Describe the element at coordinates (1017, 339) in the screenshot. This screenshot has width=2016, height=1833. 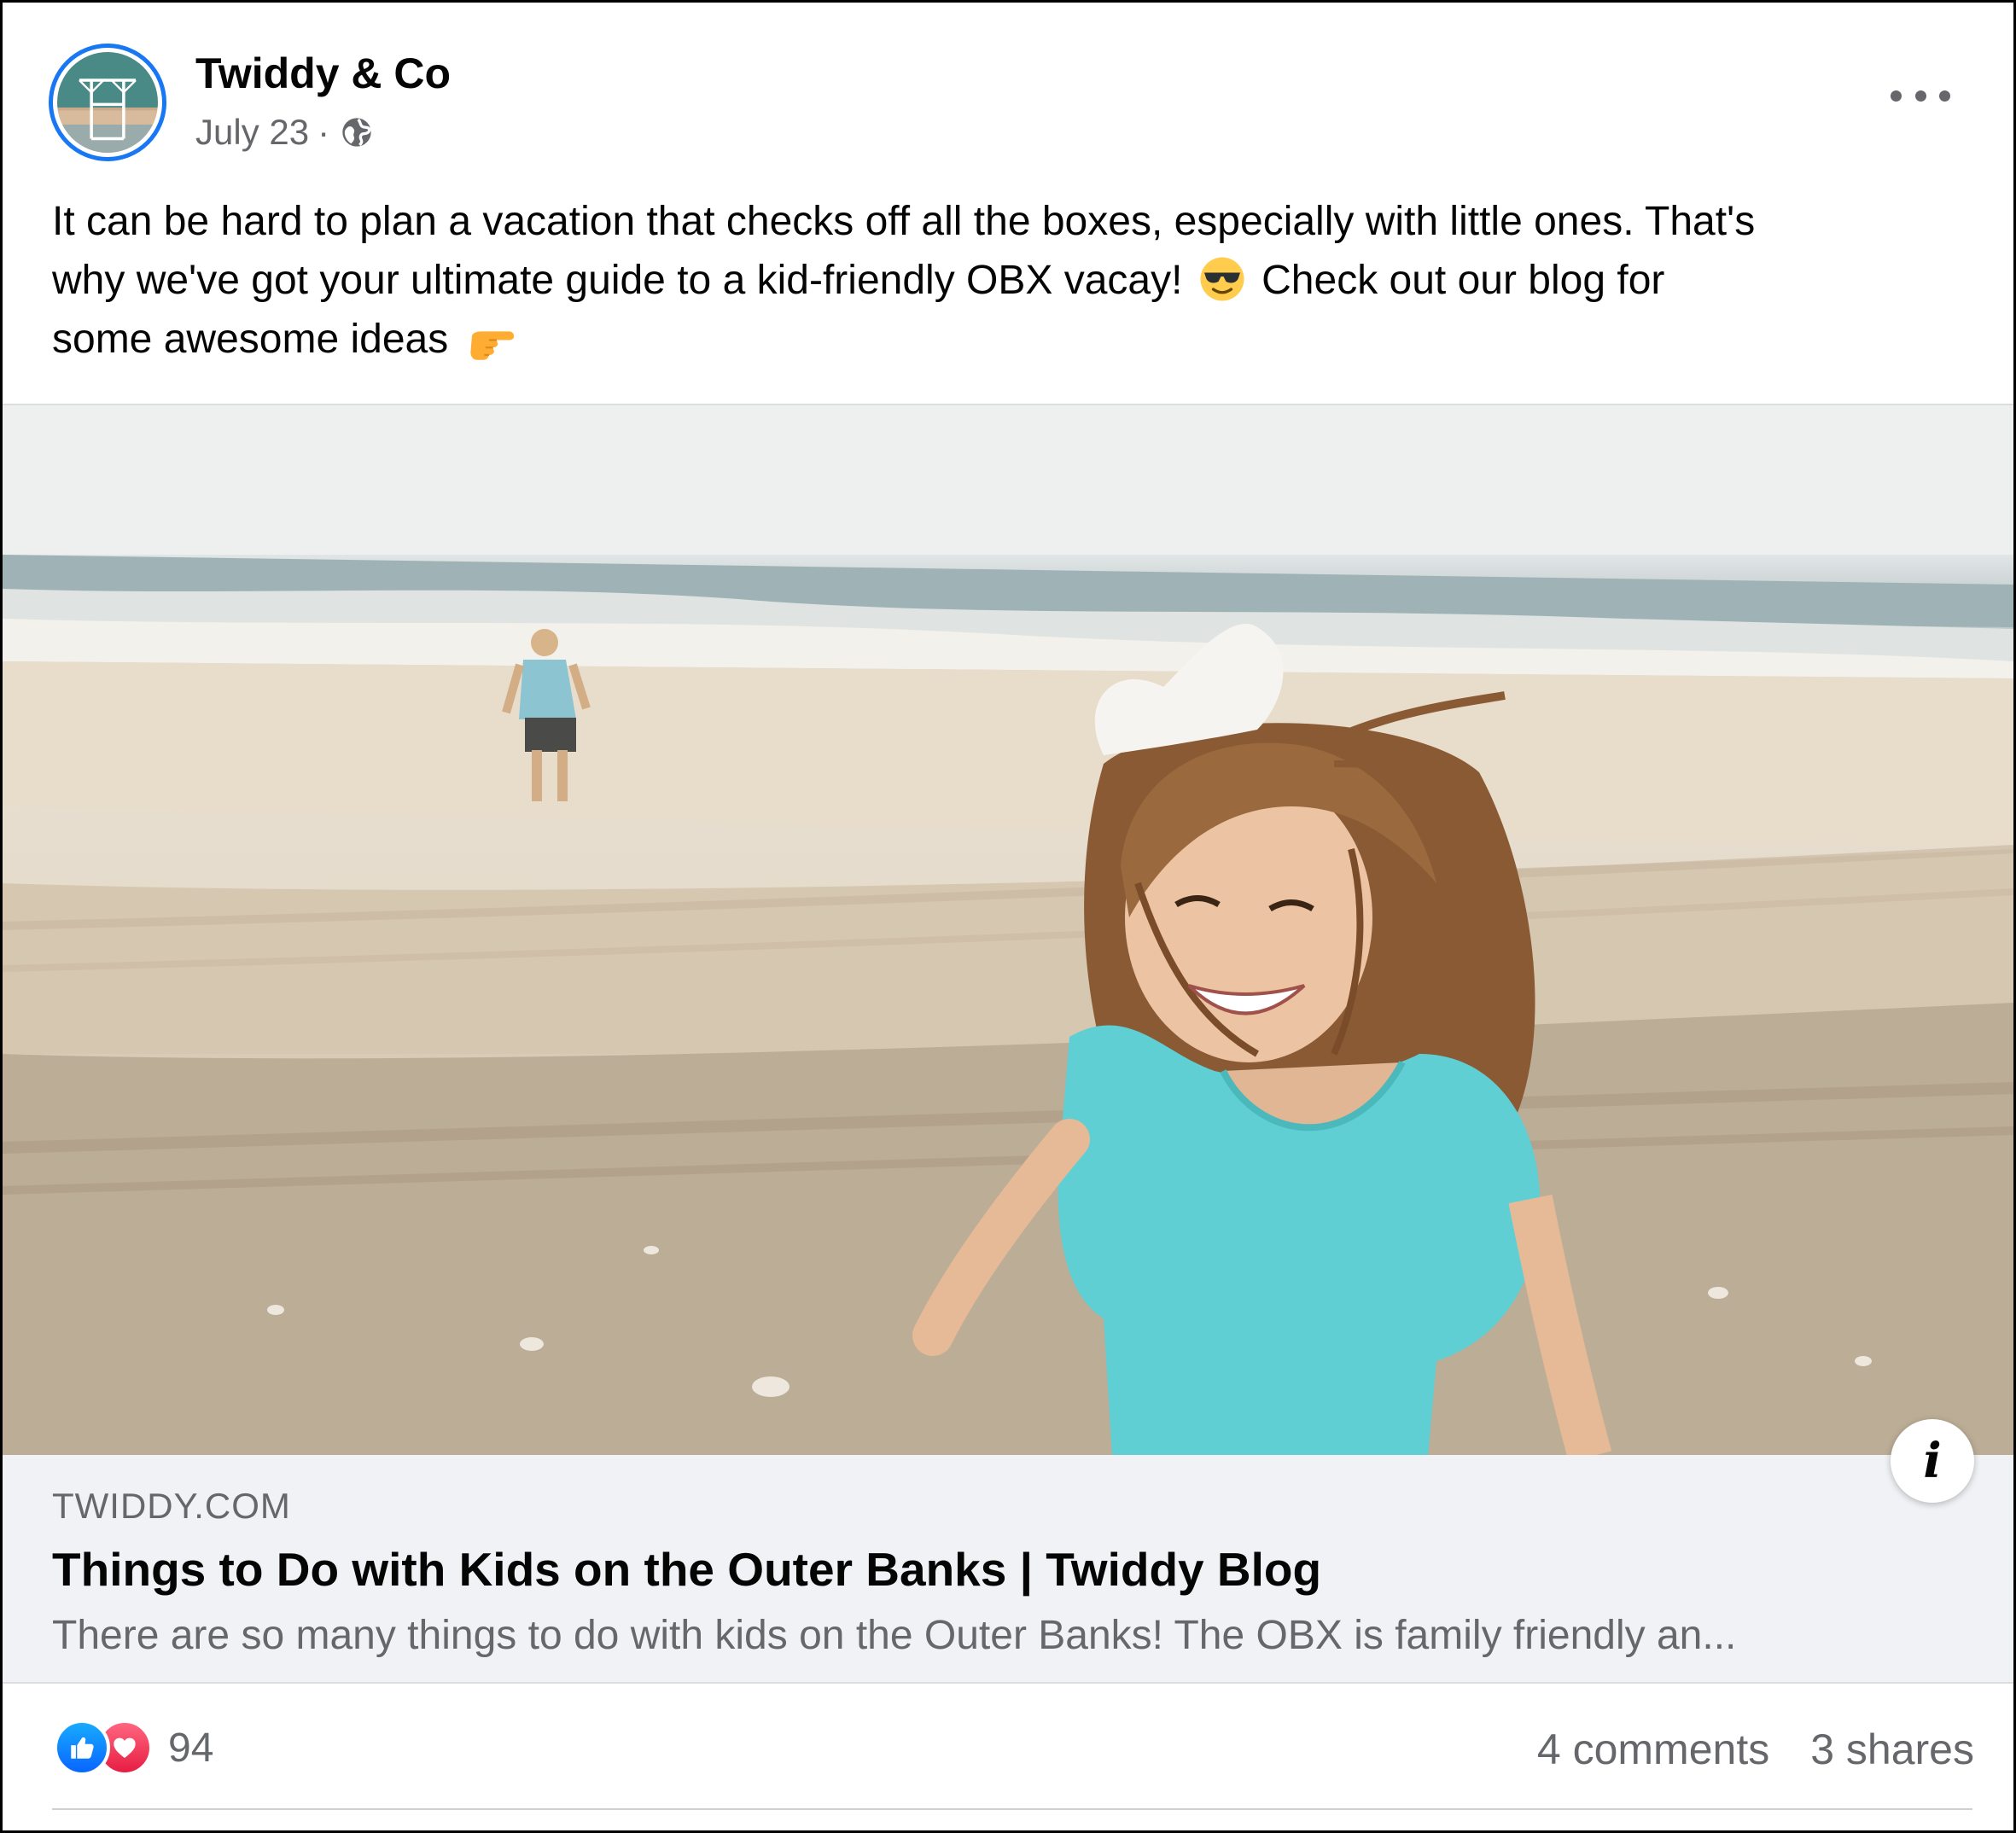
I see `caption-line-3: some awesome ideas` at that location.